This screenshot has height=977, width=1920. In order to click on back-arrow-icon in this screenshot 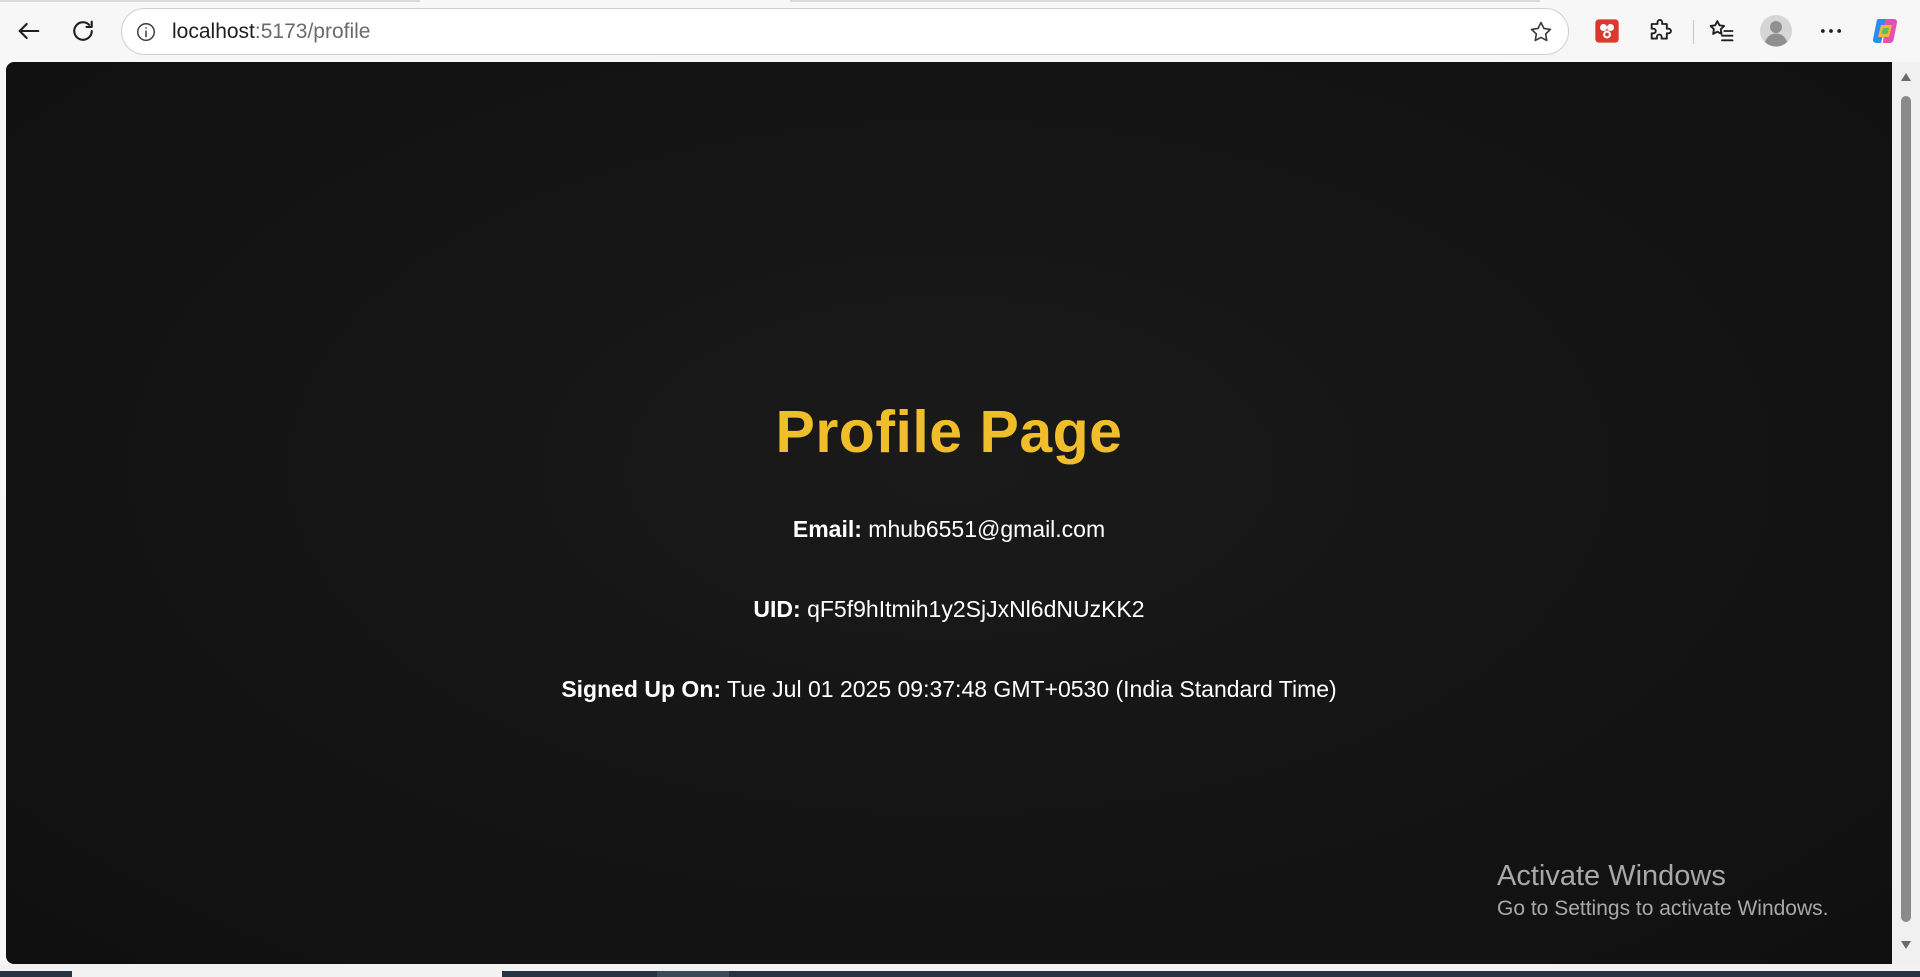, I will do `click(29, 31)`.